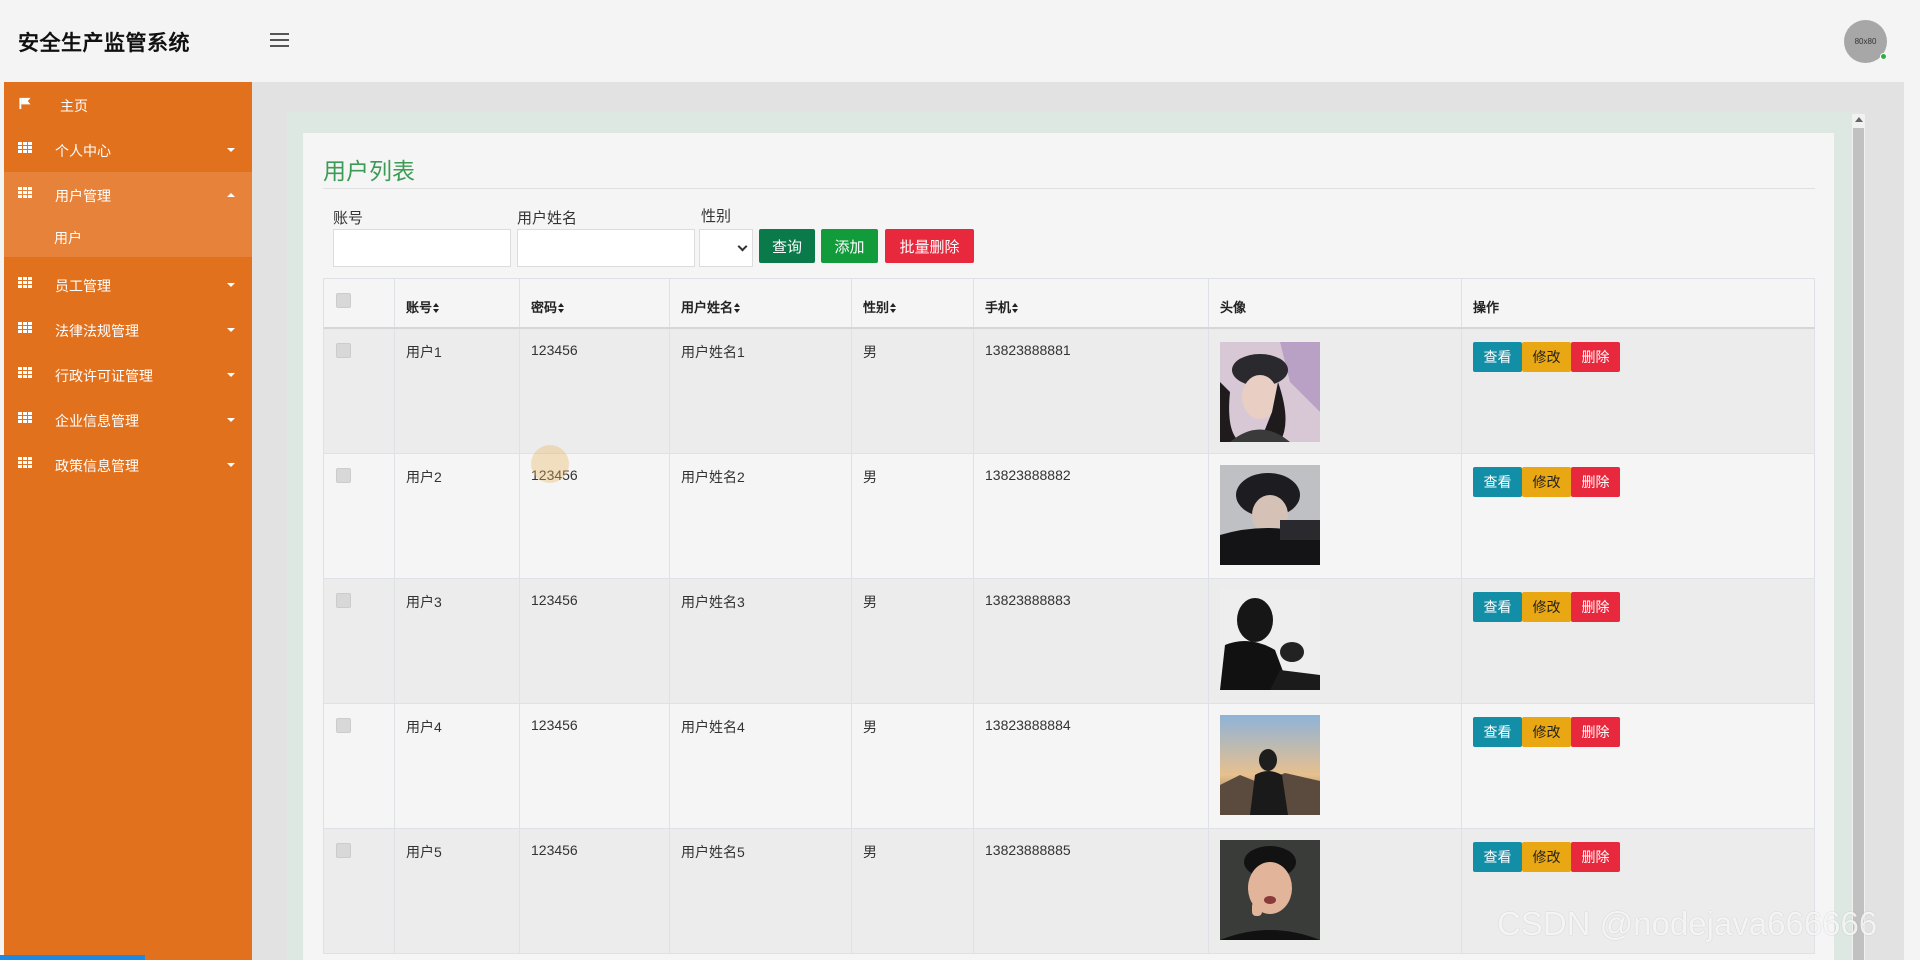 The width and height of the screenshot is (1920, 960). I want to click on chevron-up-icon, so click(231, 195).